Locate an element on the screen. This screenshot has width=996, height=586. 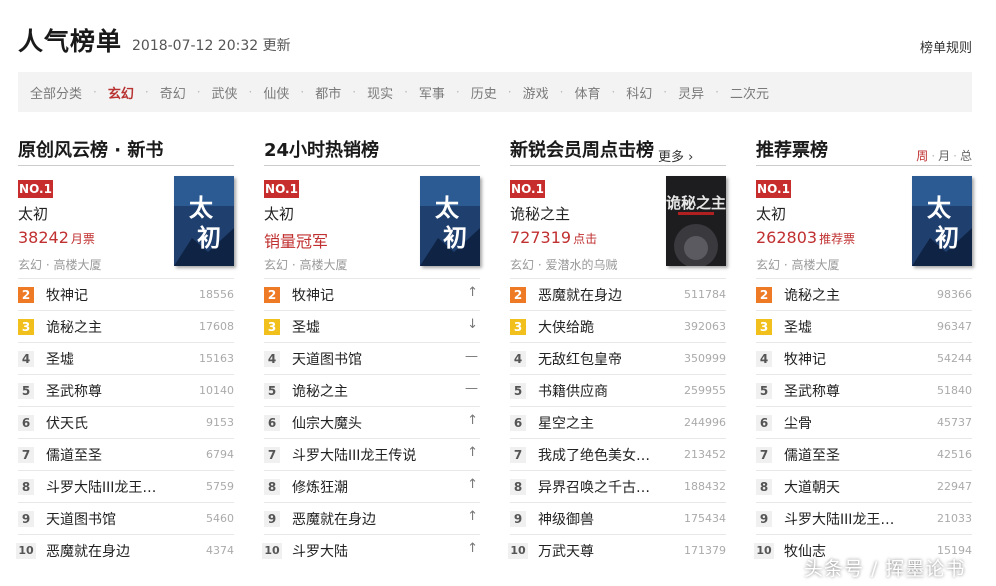
category-item: 玄幻 is located at coordinates (121, 92).